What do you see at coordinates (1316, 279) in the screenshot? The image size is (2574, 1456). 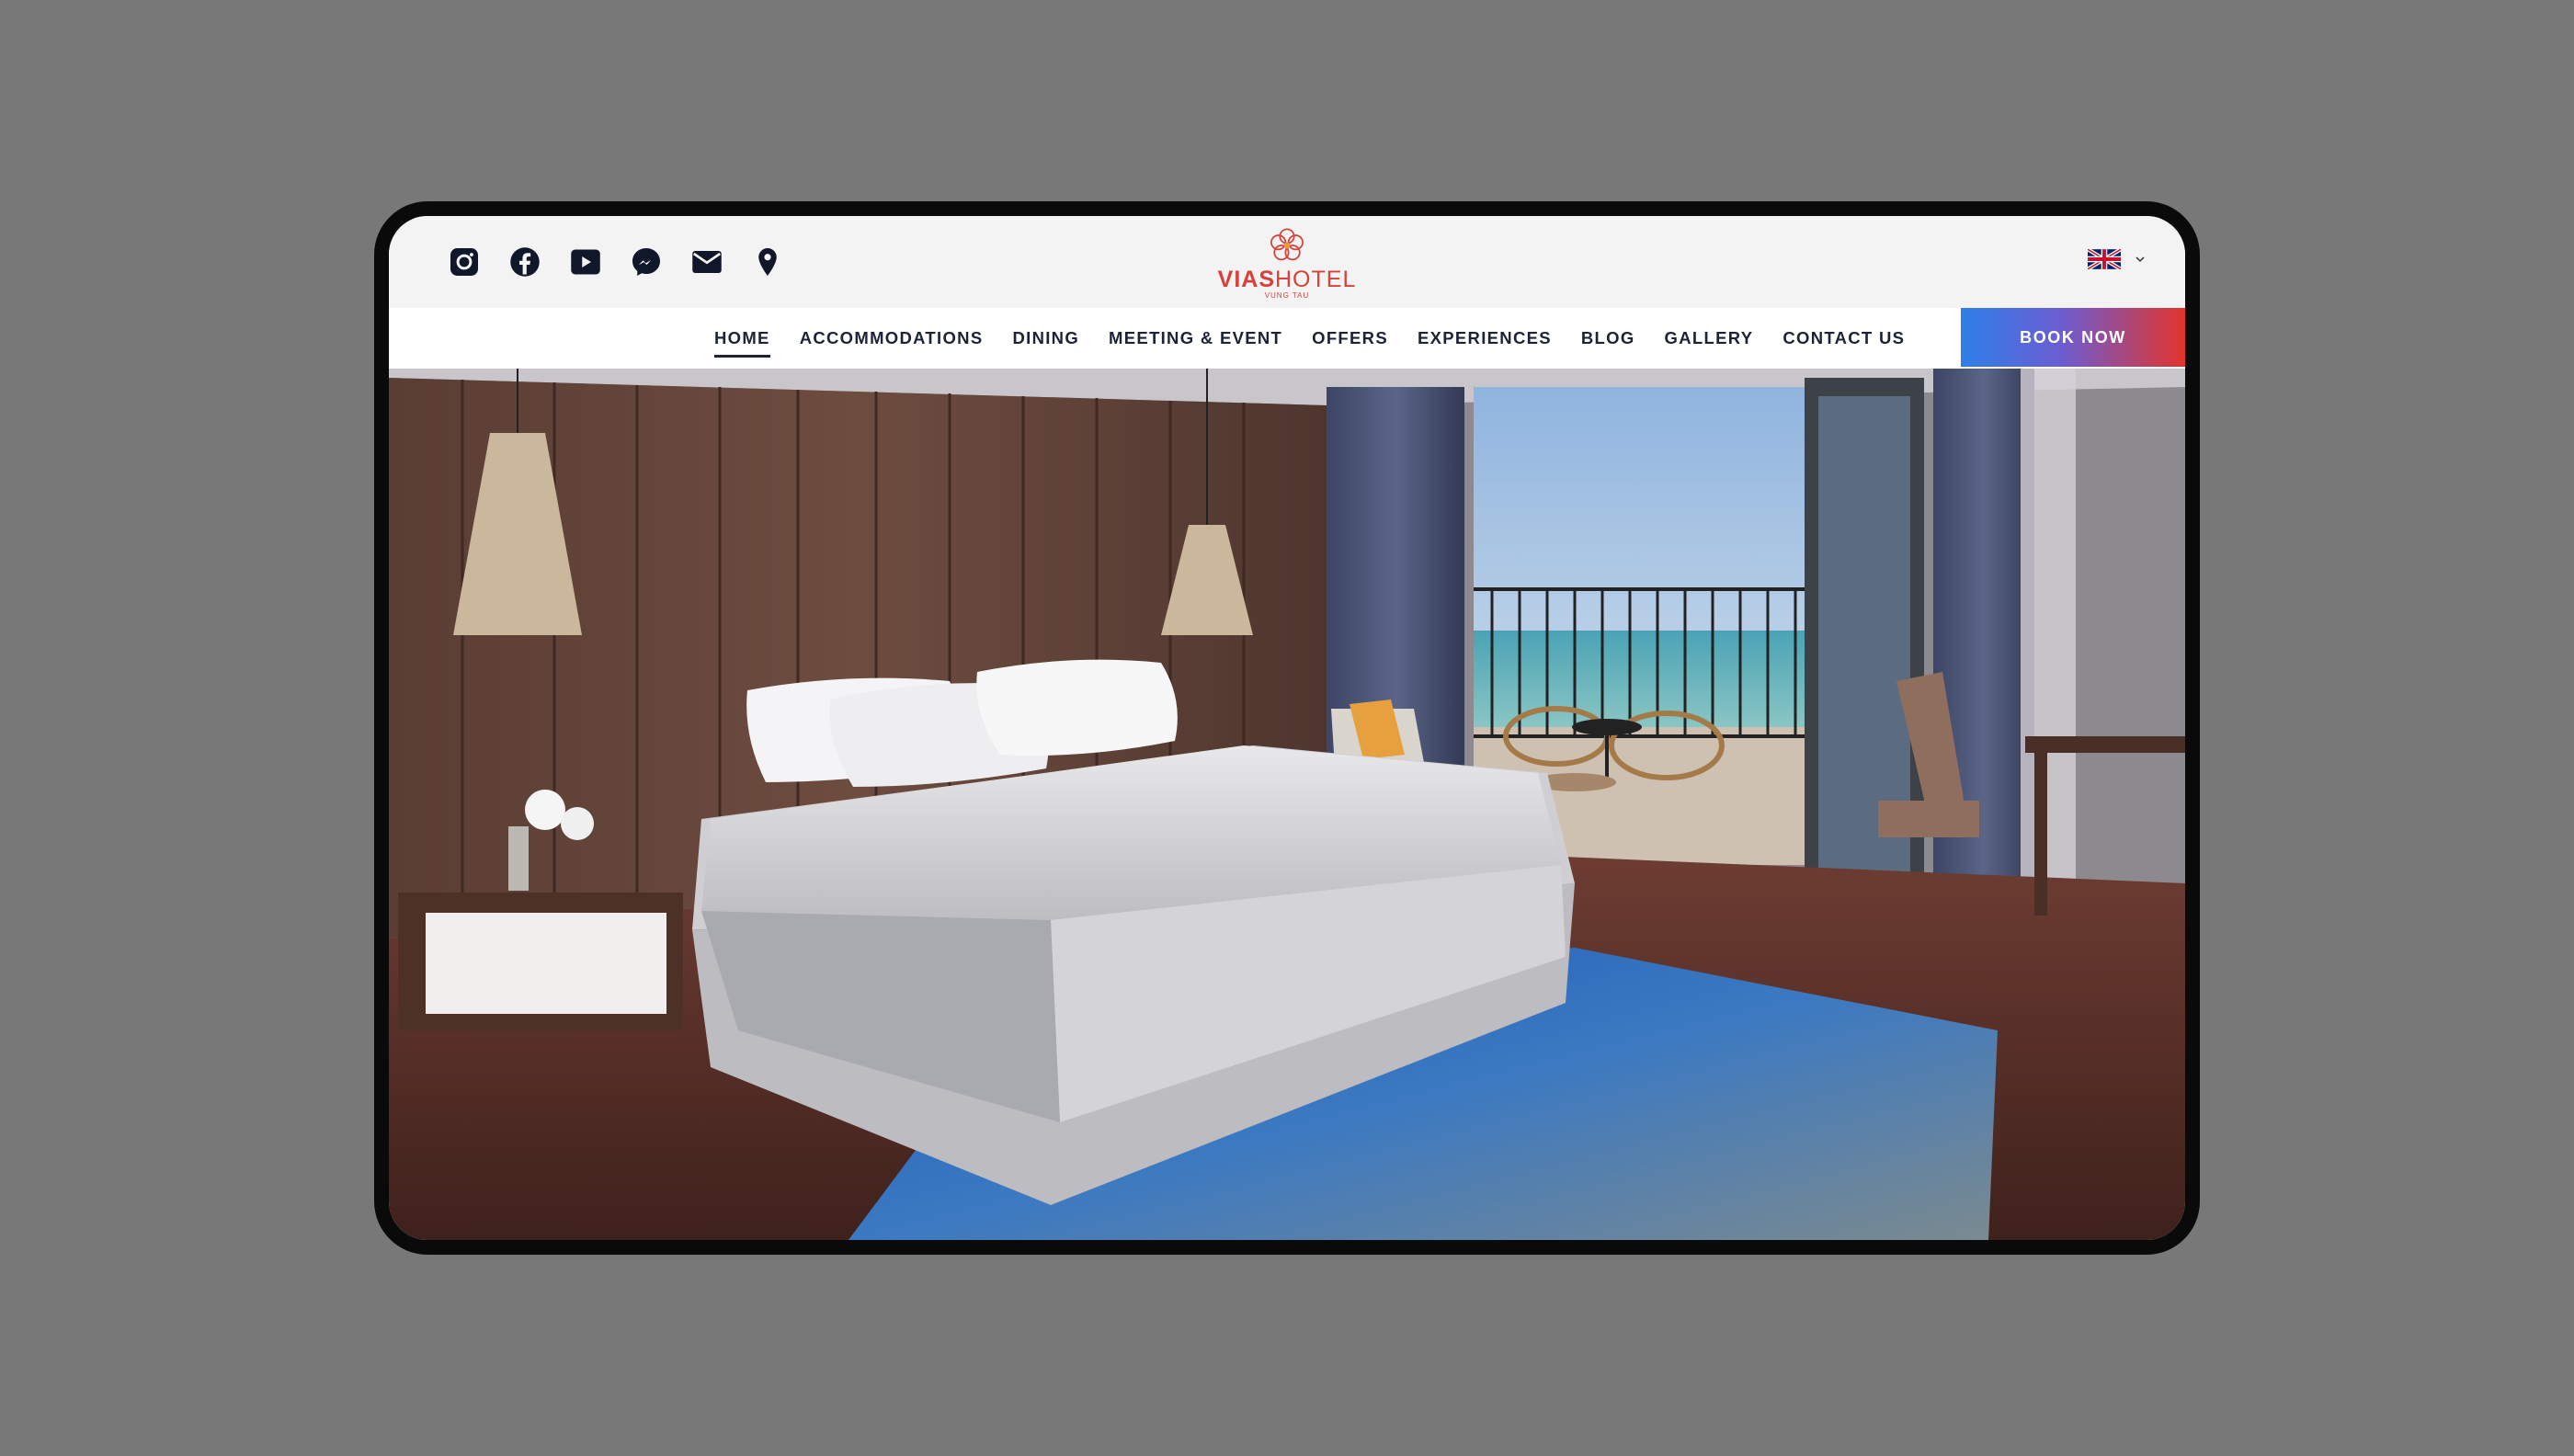 I see `logo-name-light: HOTEL` at bounding box center [1316, 279].